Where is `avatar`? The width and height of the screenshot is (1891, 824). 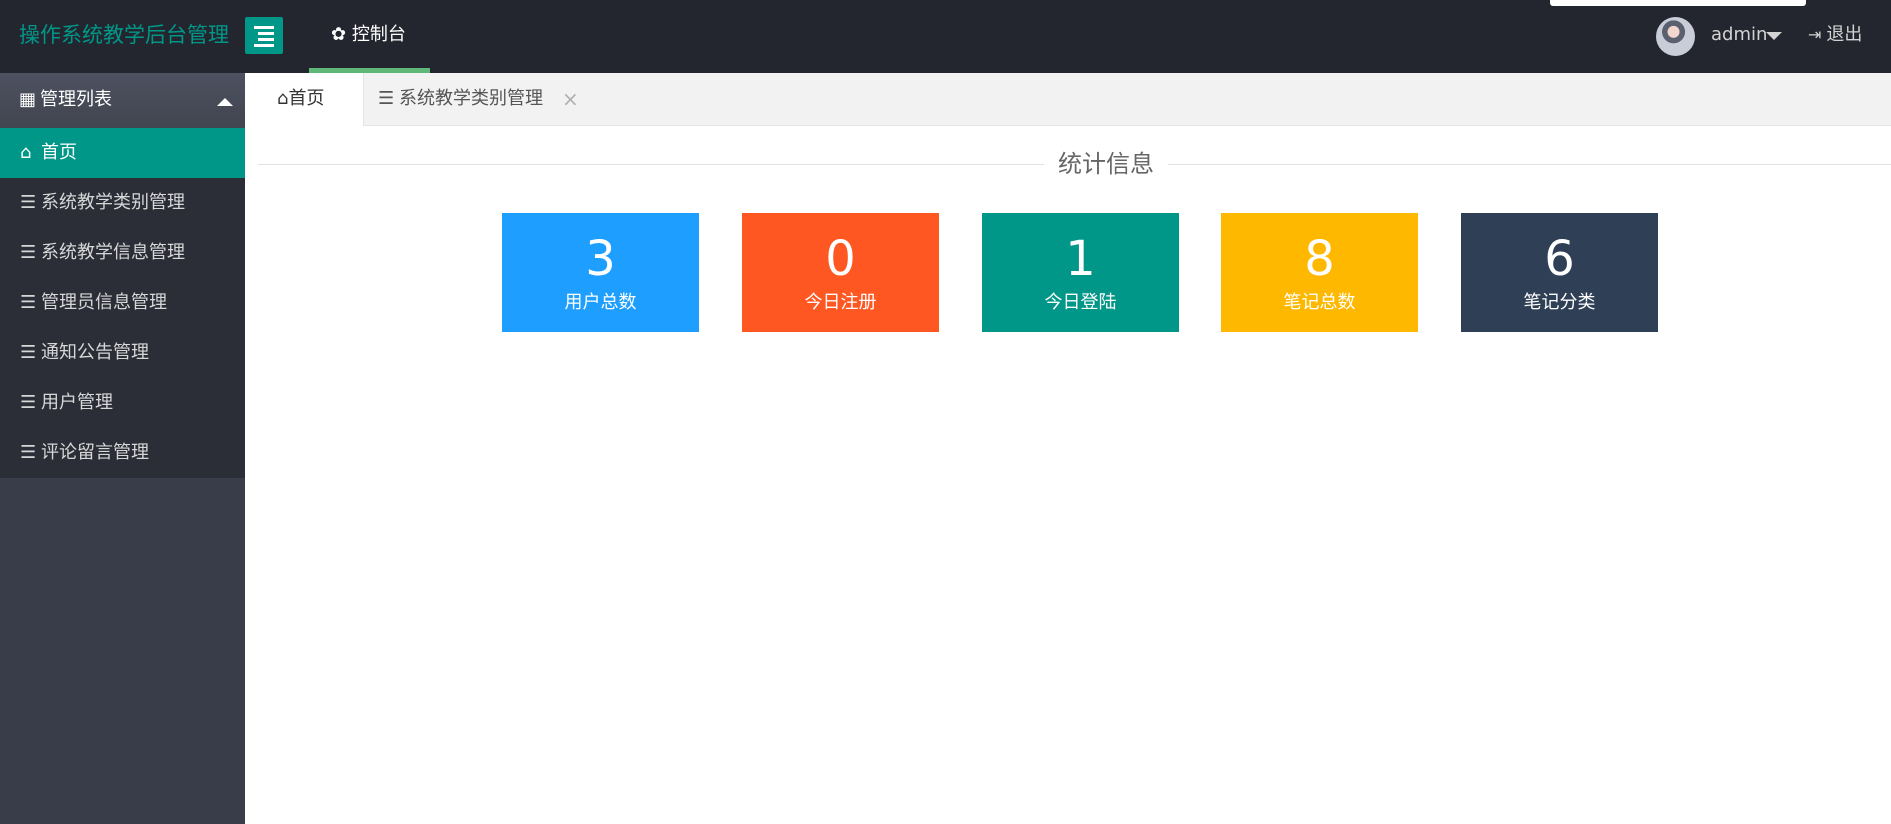
avatar is located at coordinates (1675, 36).